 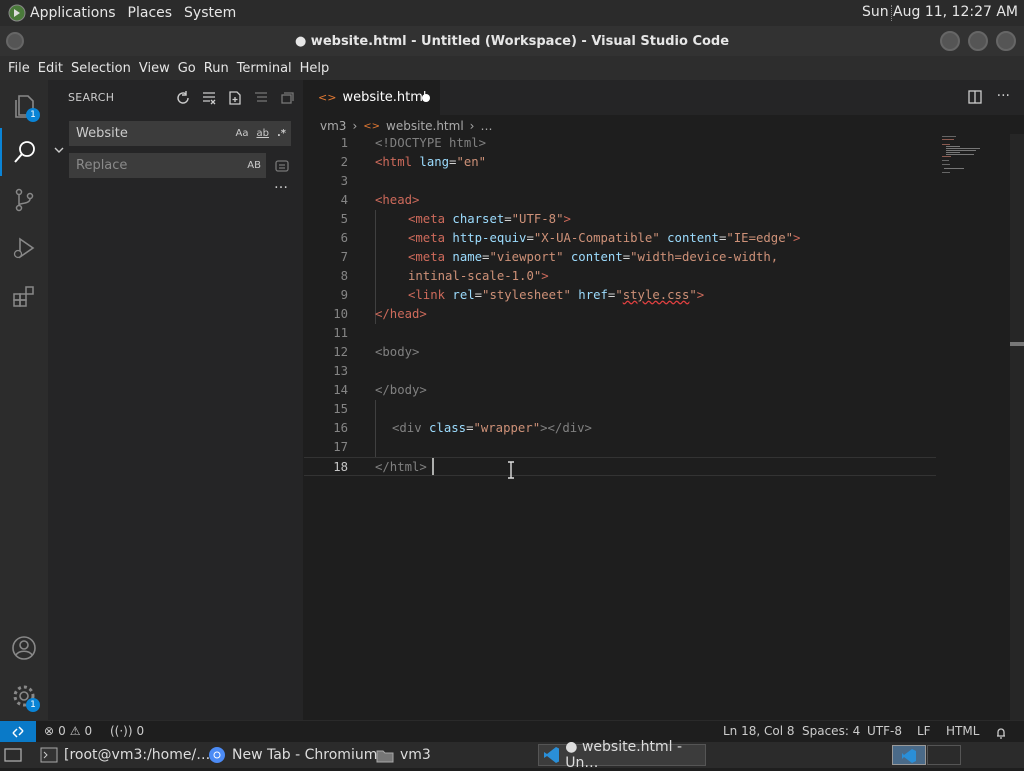 What do you see at coordinates (1017, 344) in the screenshot?
I see `scrollbar-cursor-marker` at bounding box center [1017, 344].